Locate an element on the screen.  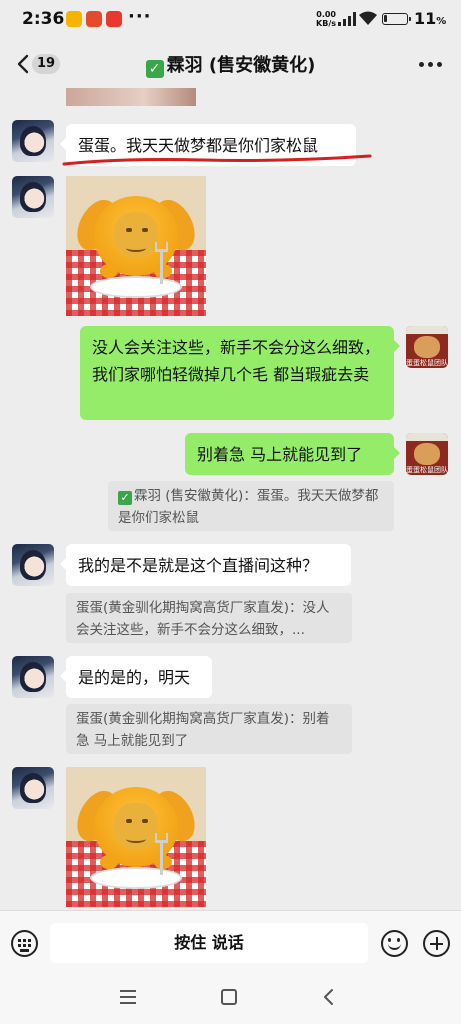
status-time: 2:36 is located at coordinates (43, 19).